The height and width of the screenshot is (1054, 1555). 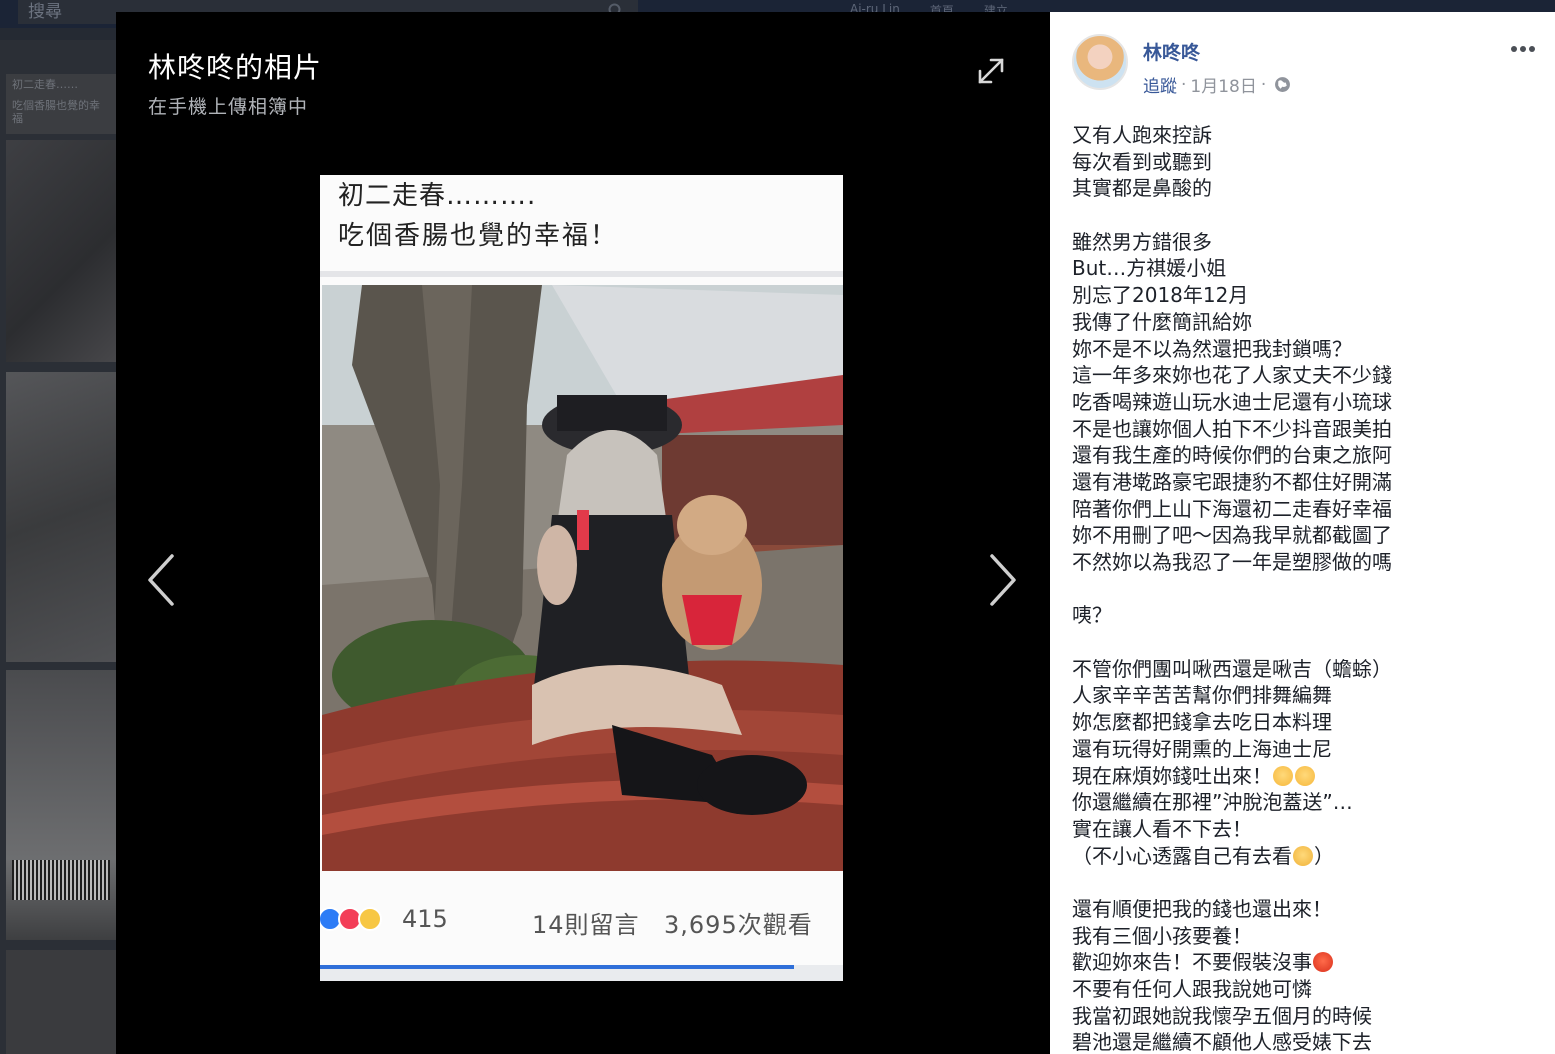 What do you see at coordinates (1172, 775) in the screenshot?
I see `post-line-text: 現在麻煩妳錢吐出來！` at bounding box center [1172, 775].